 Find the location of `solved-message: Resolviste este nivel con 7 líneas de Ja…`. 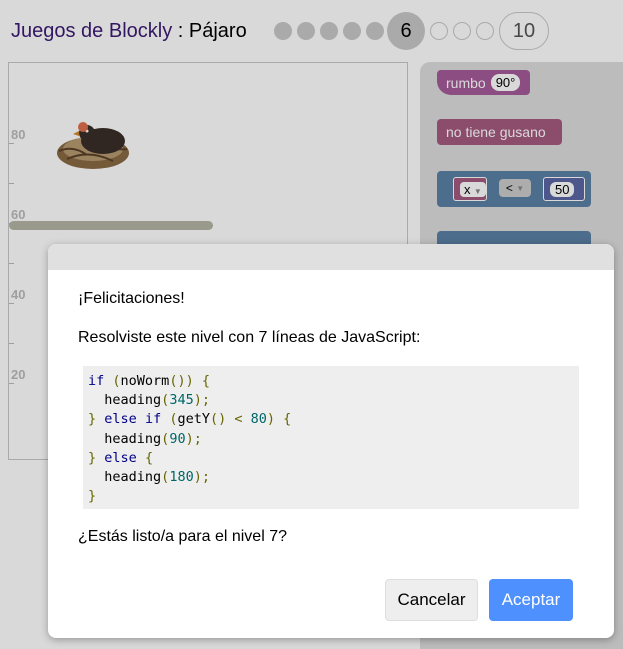

solved-message: Resolviste este nivel con 7 líneas de Ja… is located at coordinates (249, 337).